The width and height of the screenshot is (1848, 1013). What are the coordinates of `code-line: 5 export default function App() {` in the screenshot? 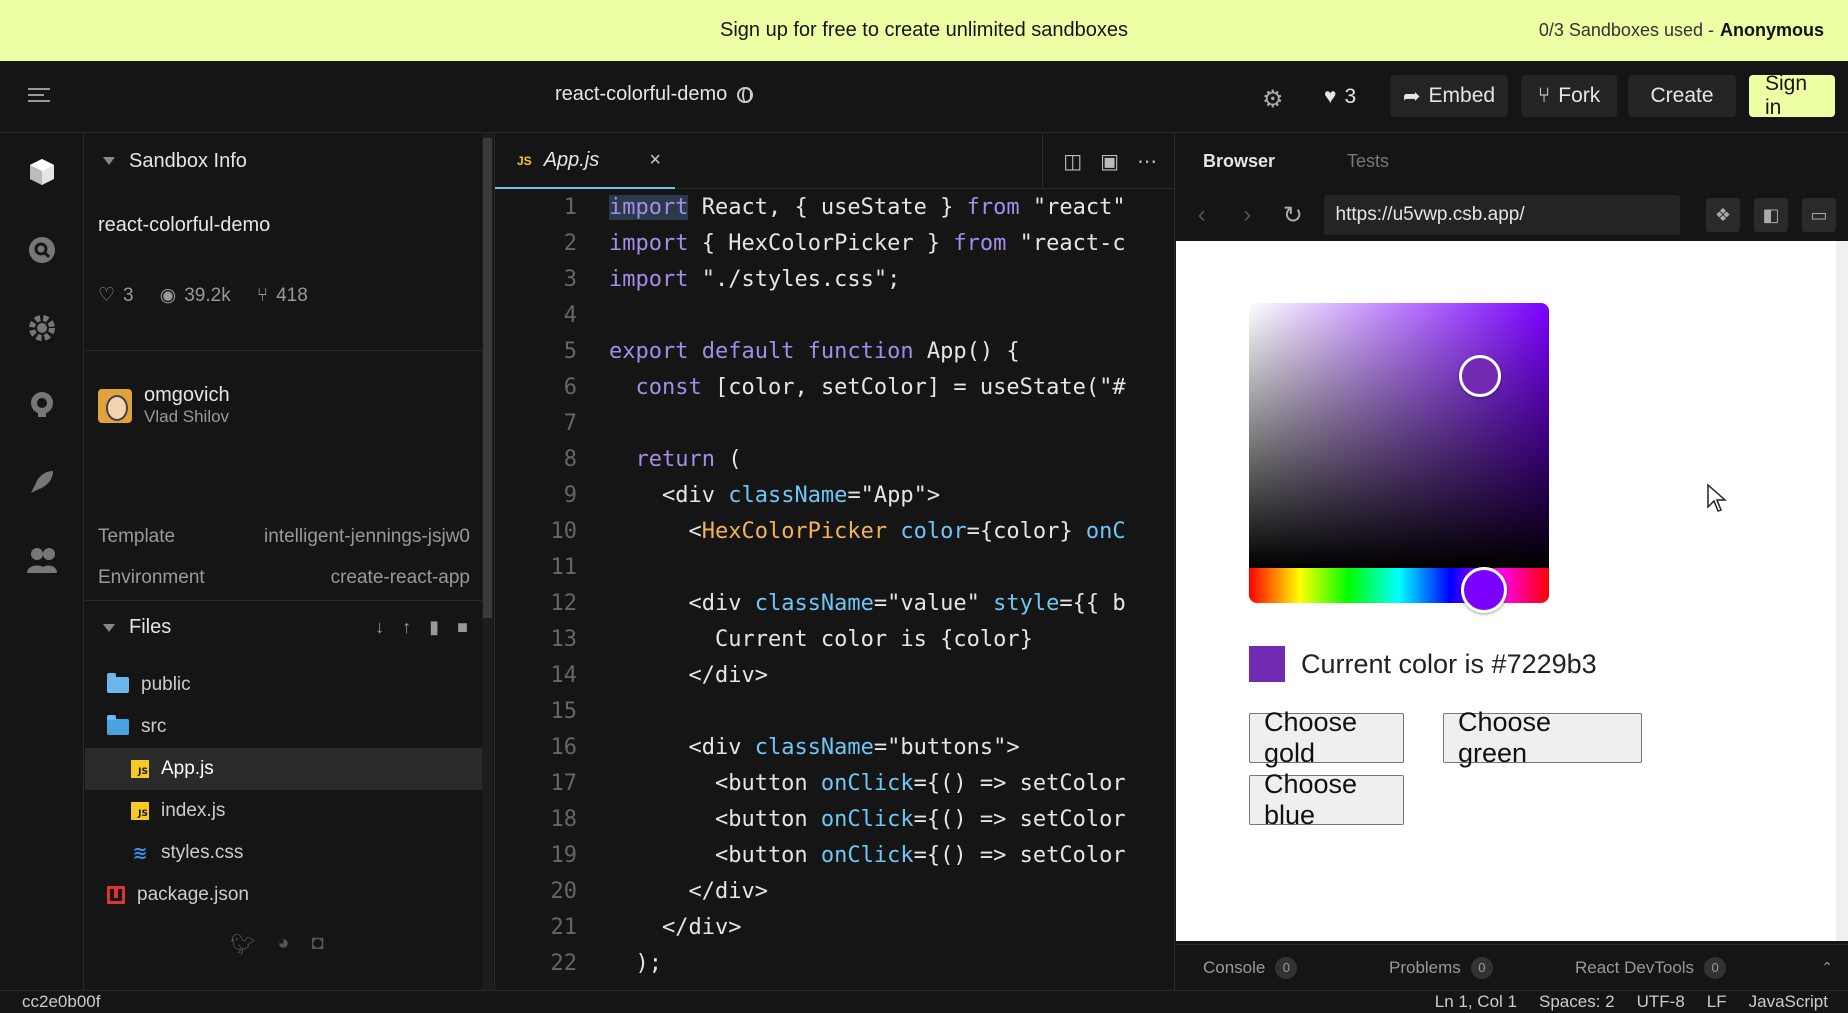 It's located at (791, 351).